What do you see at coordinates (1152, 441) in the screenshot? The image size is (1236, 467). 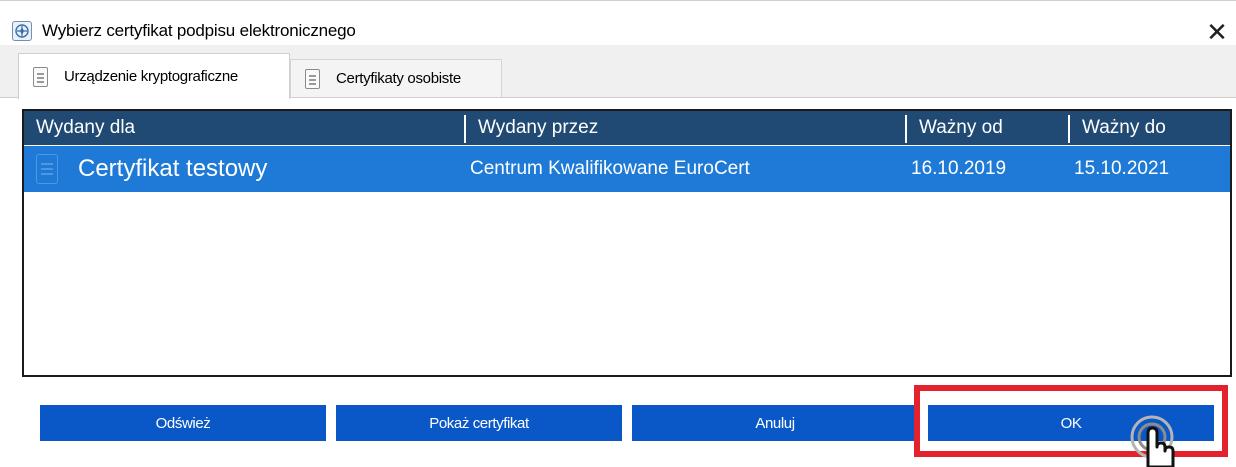 I see `hand-pointer-icon` at bounding box center [1152, 441].